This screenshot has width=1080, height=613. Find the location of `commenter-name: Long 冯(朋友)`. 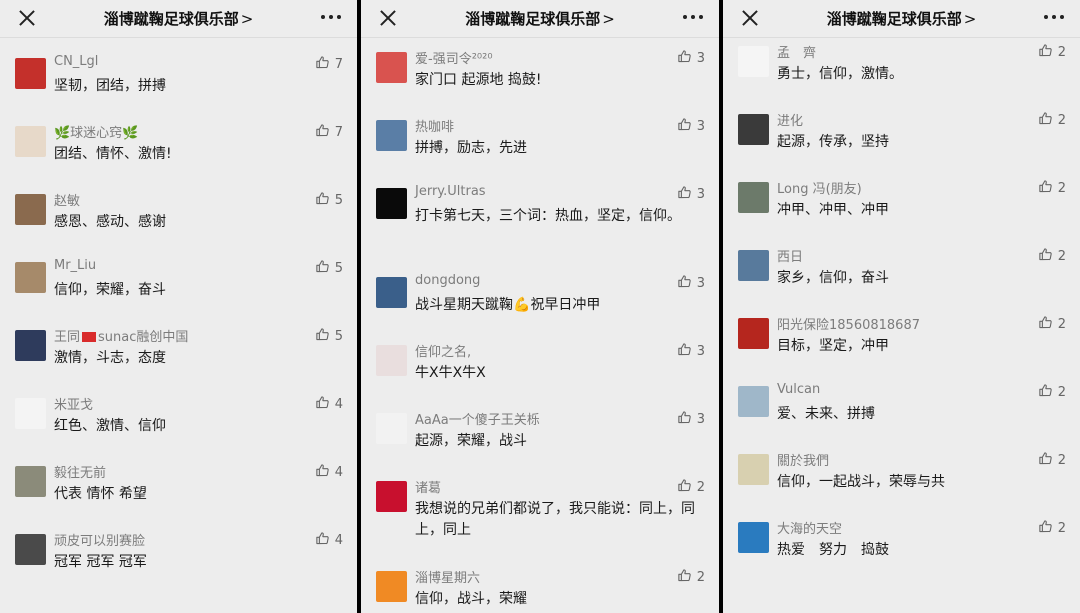

commenter-name: Long 冯(朋友) is located at coordinates (819, 187).